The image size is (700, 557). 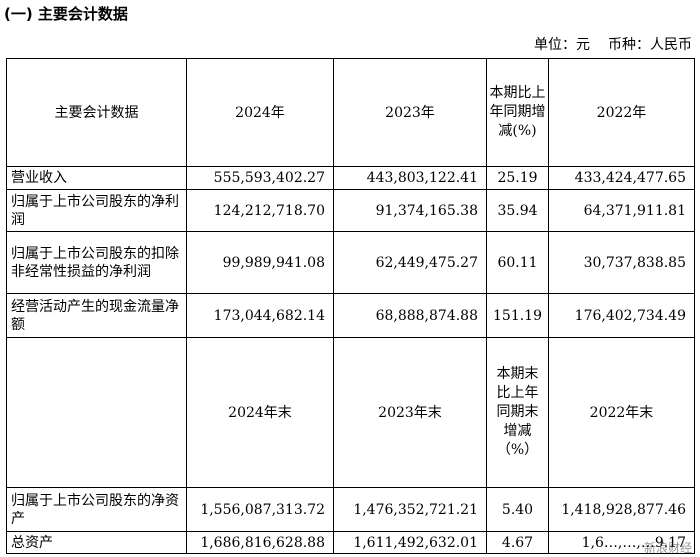 What do you see at coordinates (517, 315) in the screenshot?
I see `value-change: 151.19` at bounding box center [517, 315].